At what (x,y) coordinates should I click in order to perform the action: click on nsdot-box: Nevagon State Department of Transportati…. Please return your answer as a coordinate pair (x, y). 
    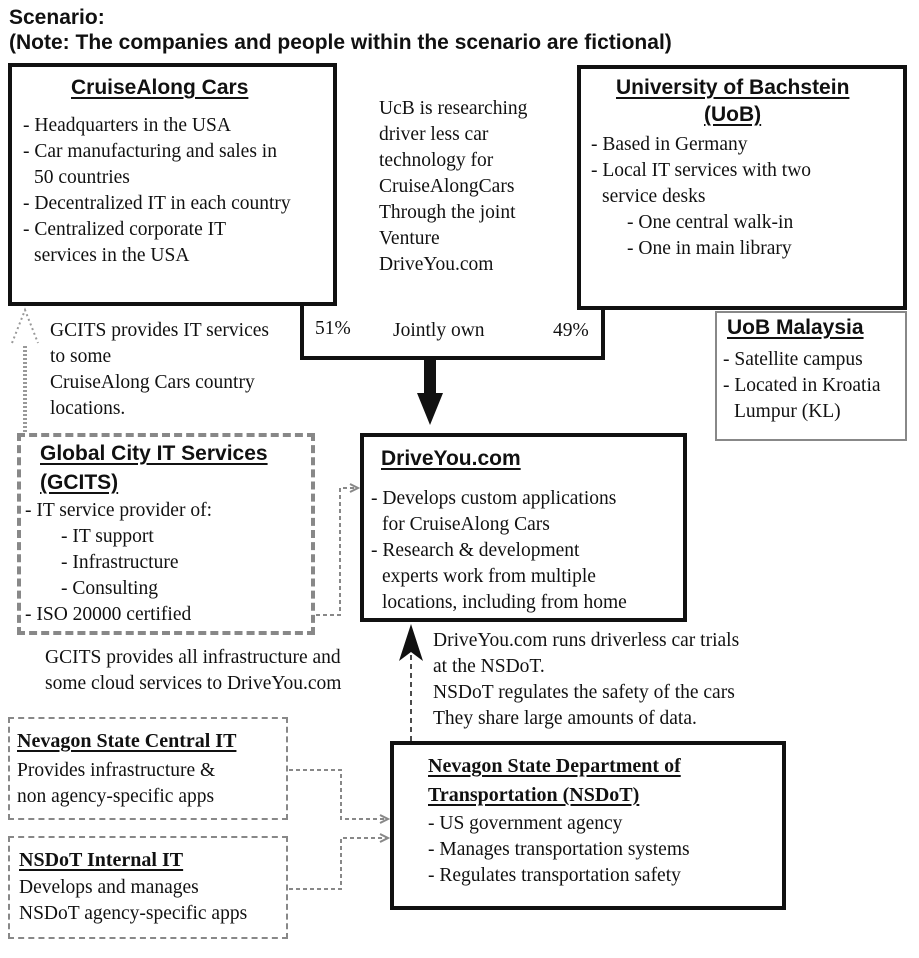
    Looking at the image, I should click on (588, 825).